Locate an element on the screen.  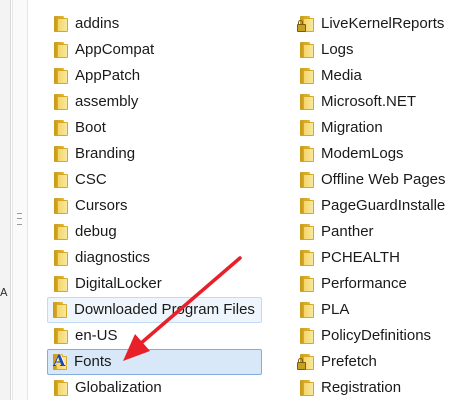
folder-name: Panther is located at coordinates (347, 231).